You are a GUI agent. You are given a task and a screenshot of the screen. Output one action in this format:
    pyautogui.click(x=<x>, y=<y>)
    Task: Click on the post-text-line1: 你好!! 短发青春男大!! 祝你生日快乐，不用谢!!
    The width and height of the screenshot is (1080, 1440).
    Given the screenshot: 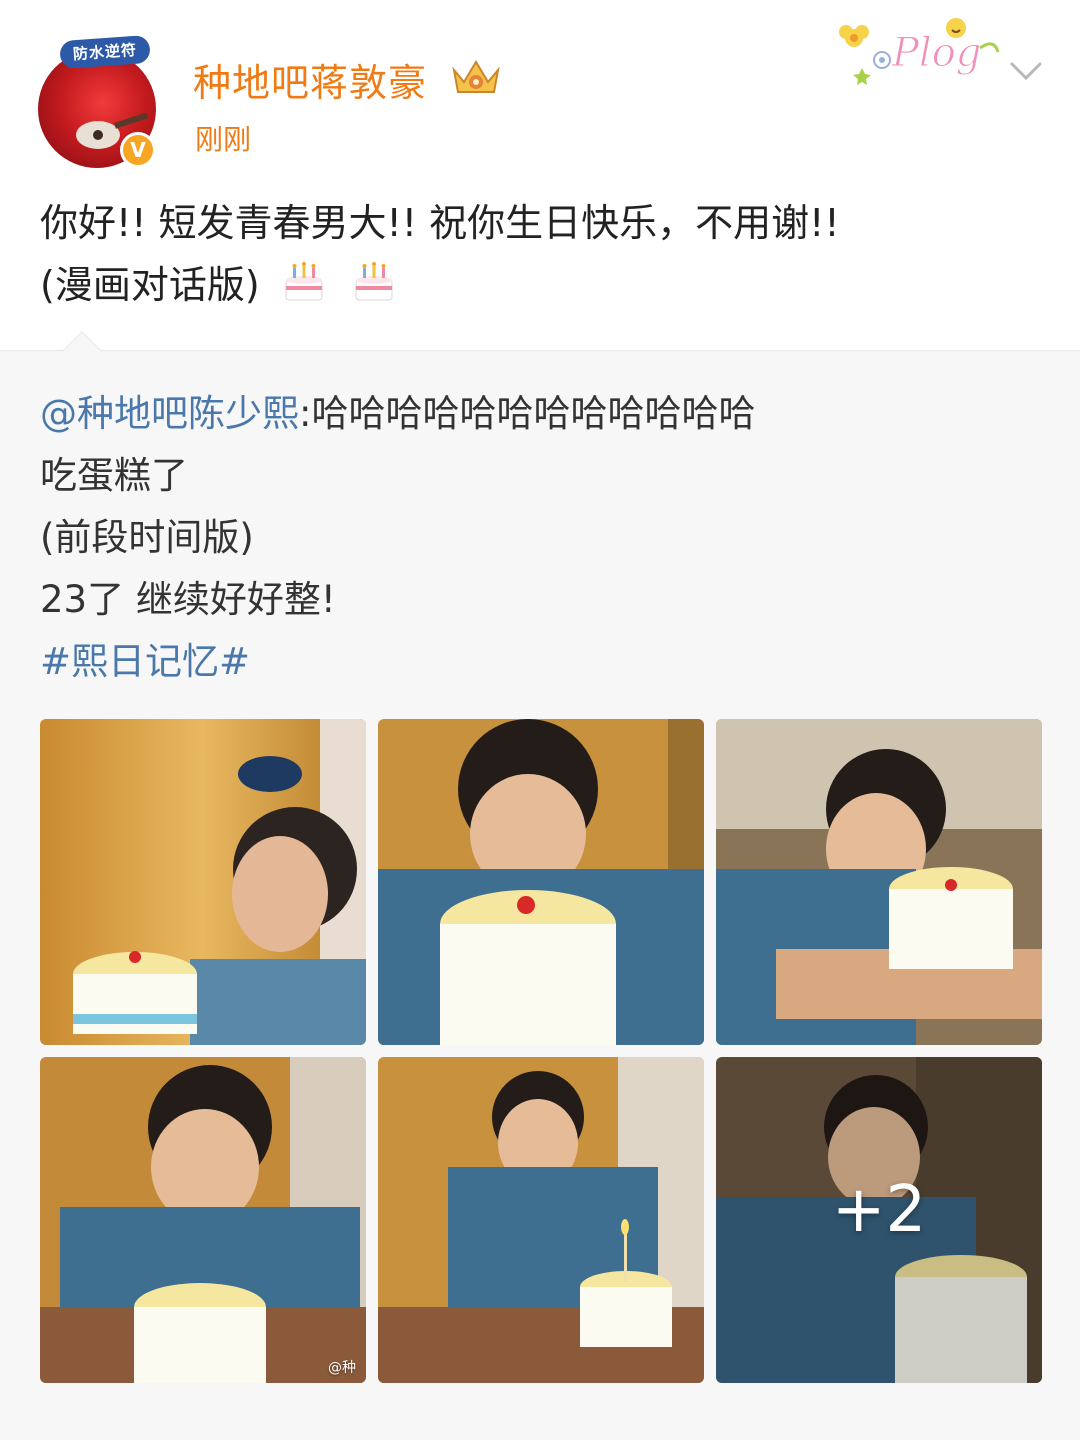 What is the action you would take?
    pyautogui.click(x=440, y=223)
    